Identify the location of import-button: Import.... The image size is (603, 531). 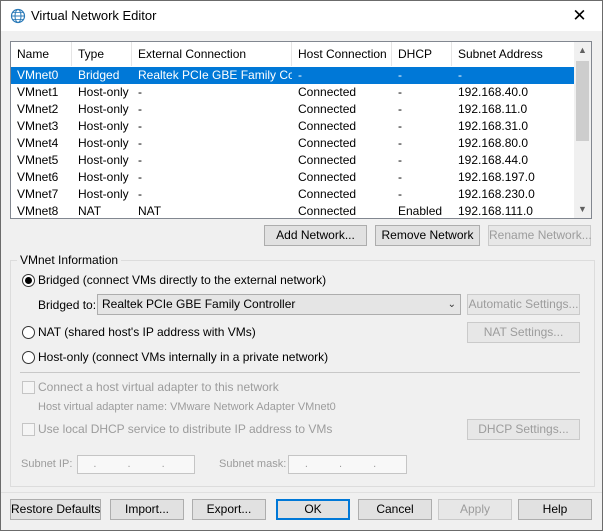
(147, 509).